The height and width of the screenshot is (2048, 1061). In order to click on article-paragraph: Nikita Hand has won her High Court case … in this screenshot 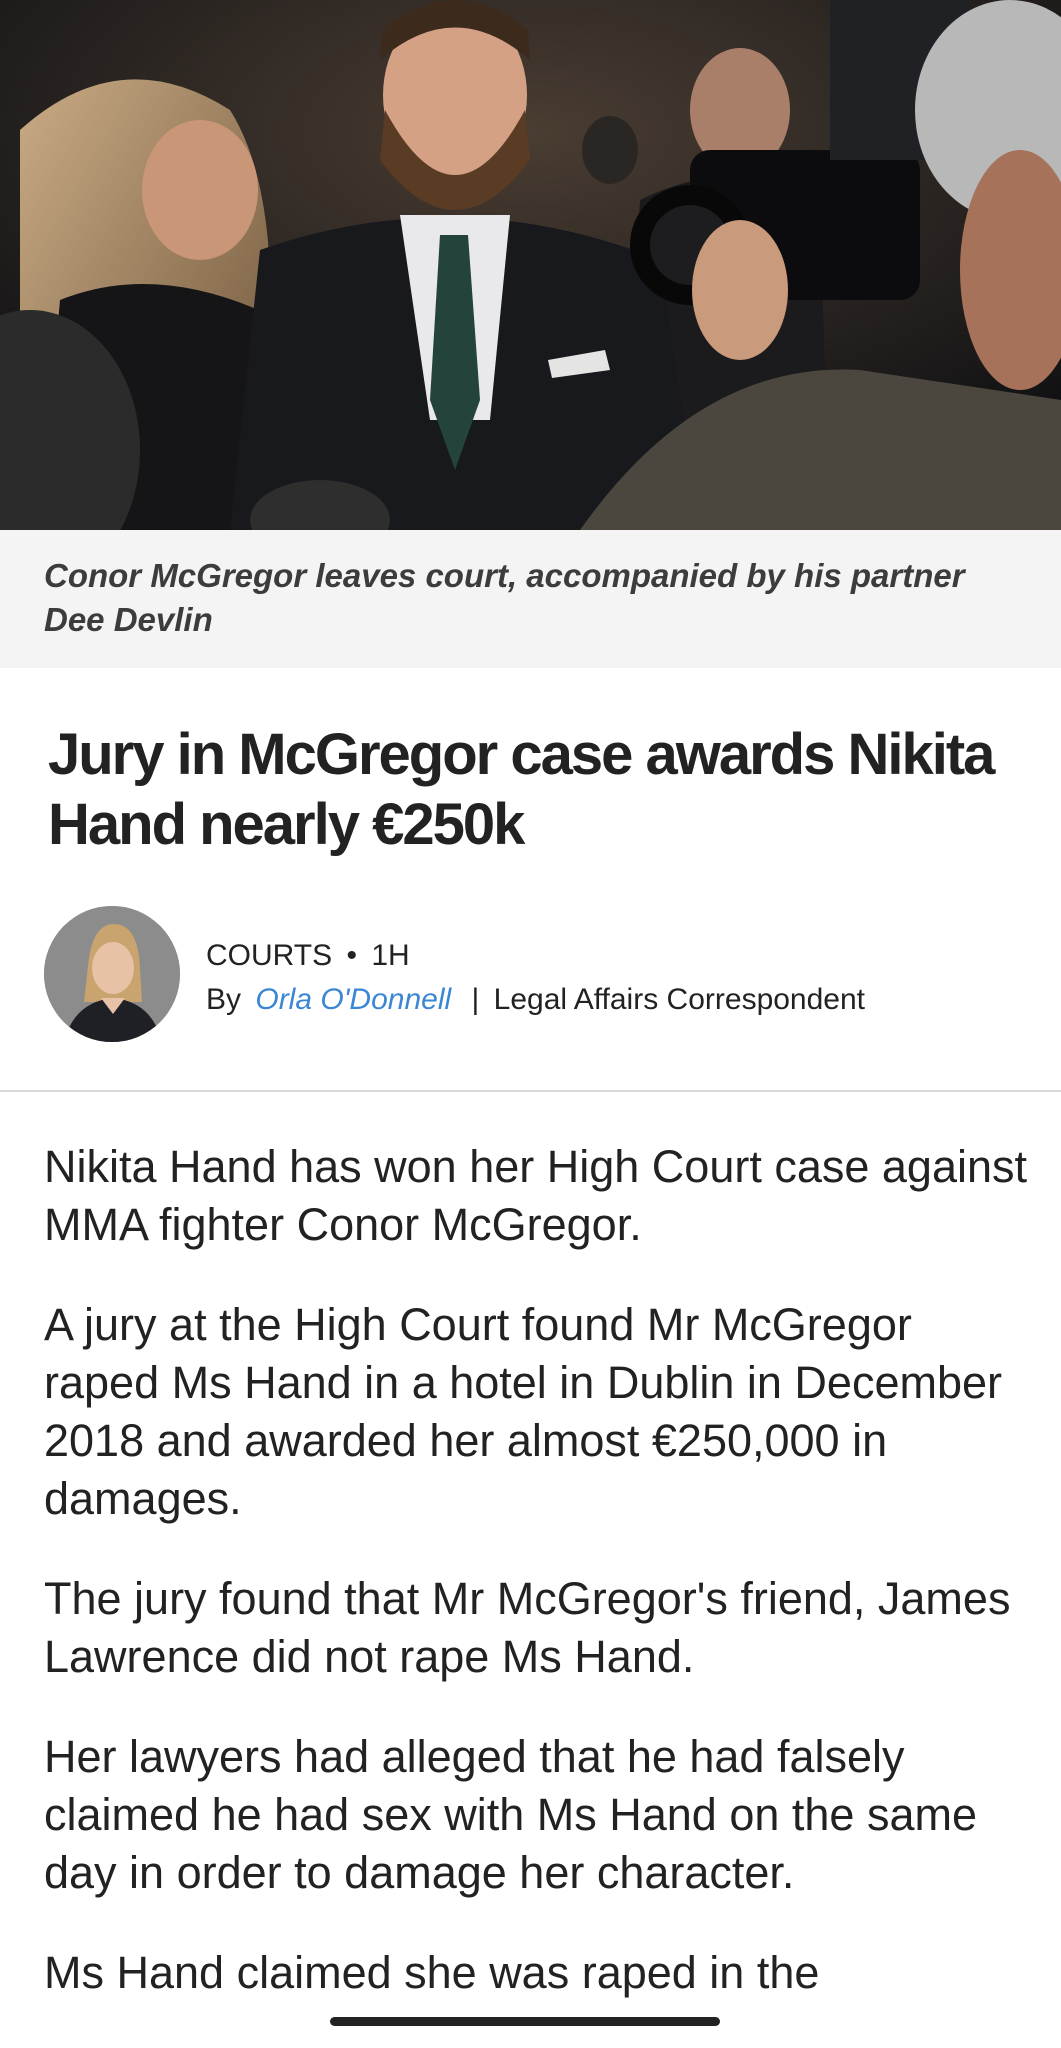, I will do `click(536, 1195)`.